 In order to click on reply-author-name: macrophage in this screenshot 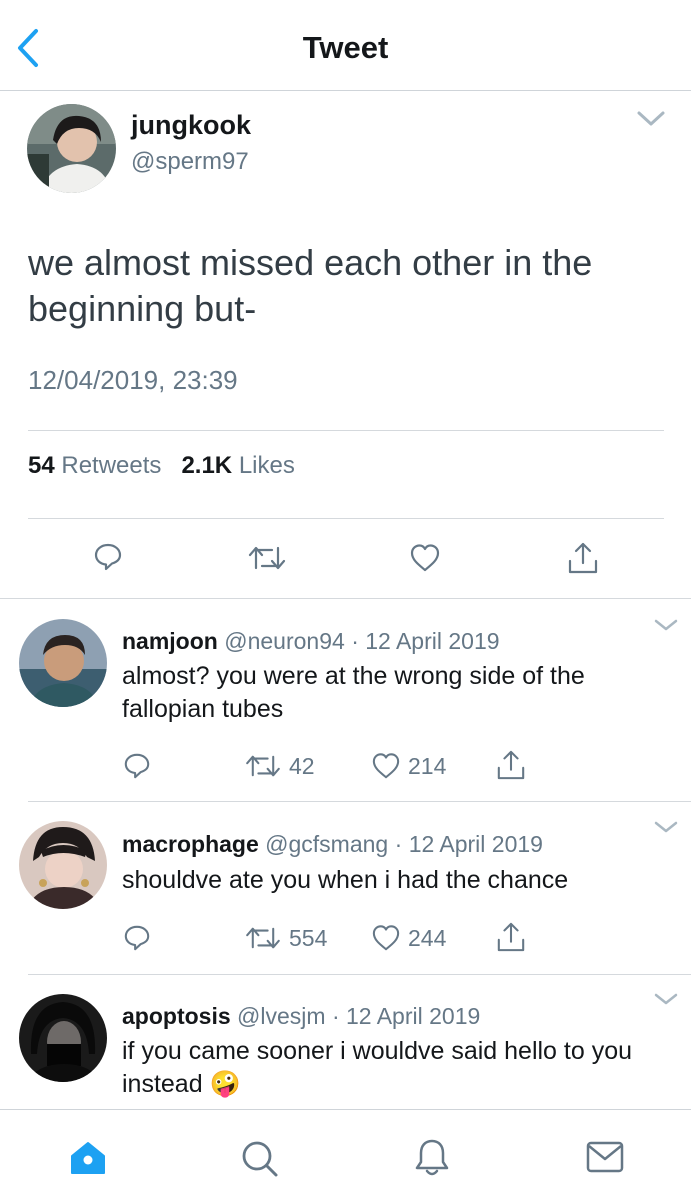, I will do `click(190, 844)`.